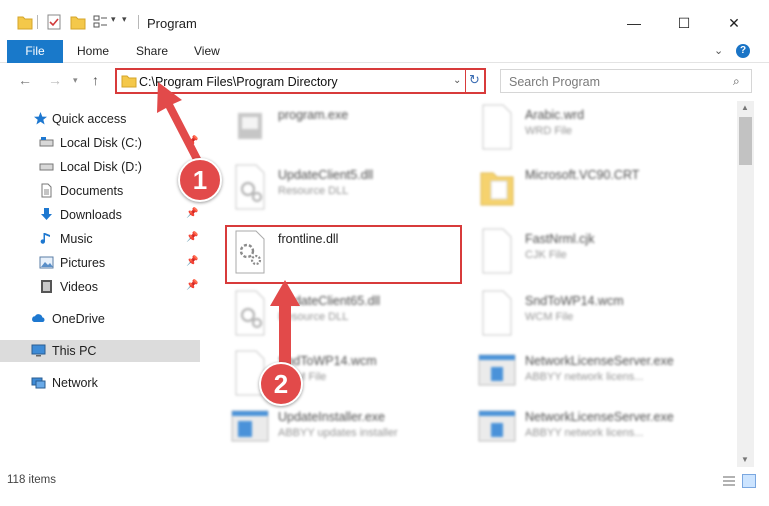 Image resolution: width=769 pixels, height=506 pixels. Describe the element at coordinates (634, 23) in the screenshot. I see `minimize-button: —` at that location.